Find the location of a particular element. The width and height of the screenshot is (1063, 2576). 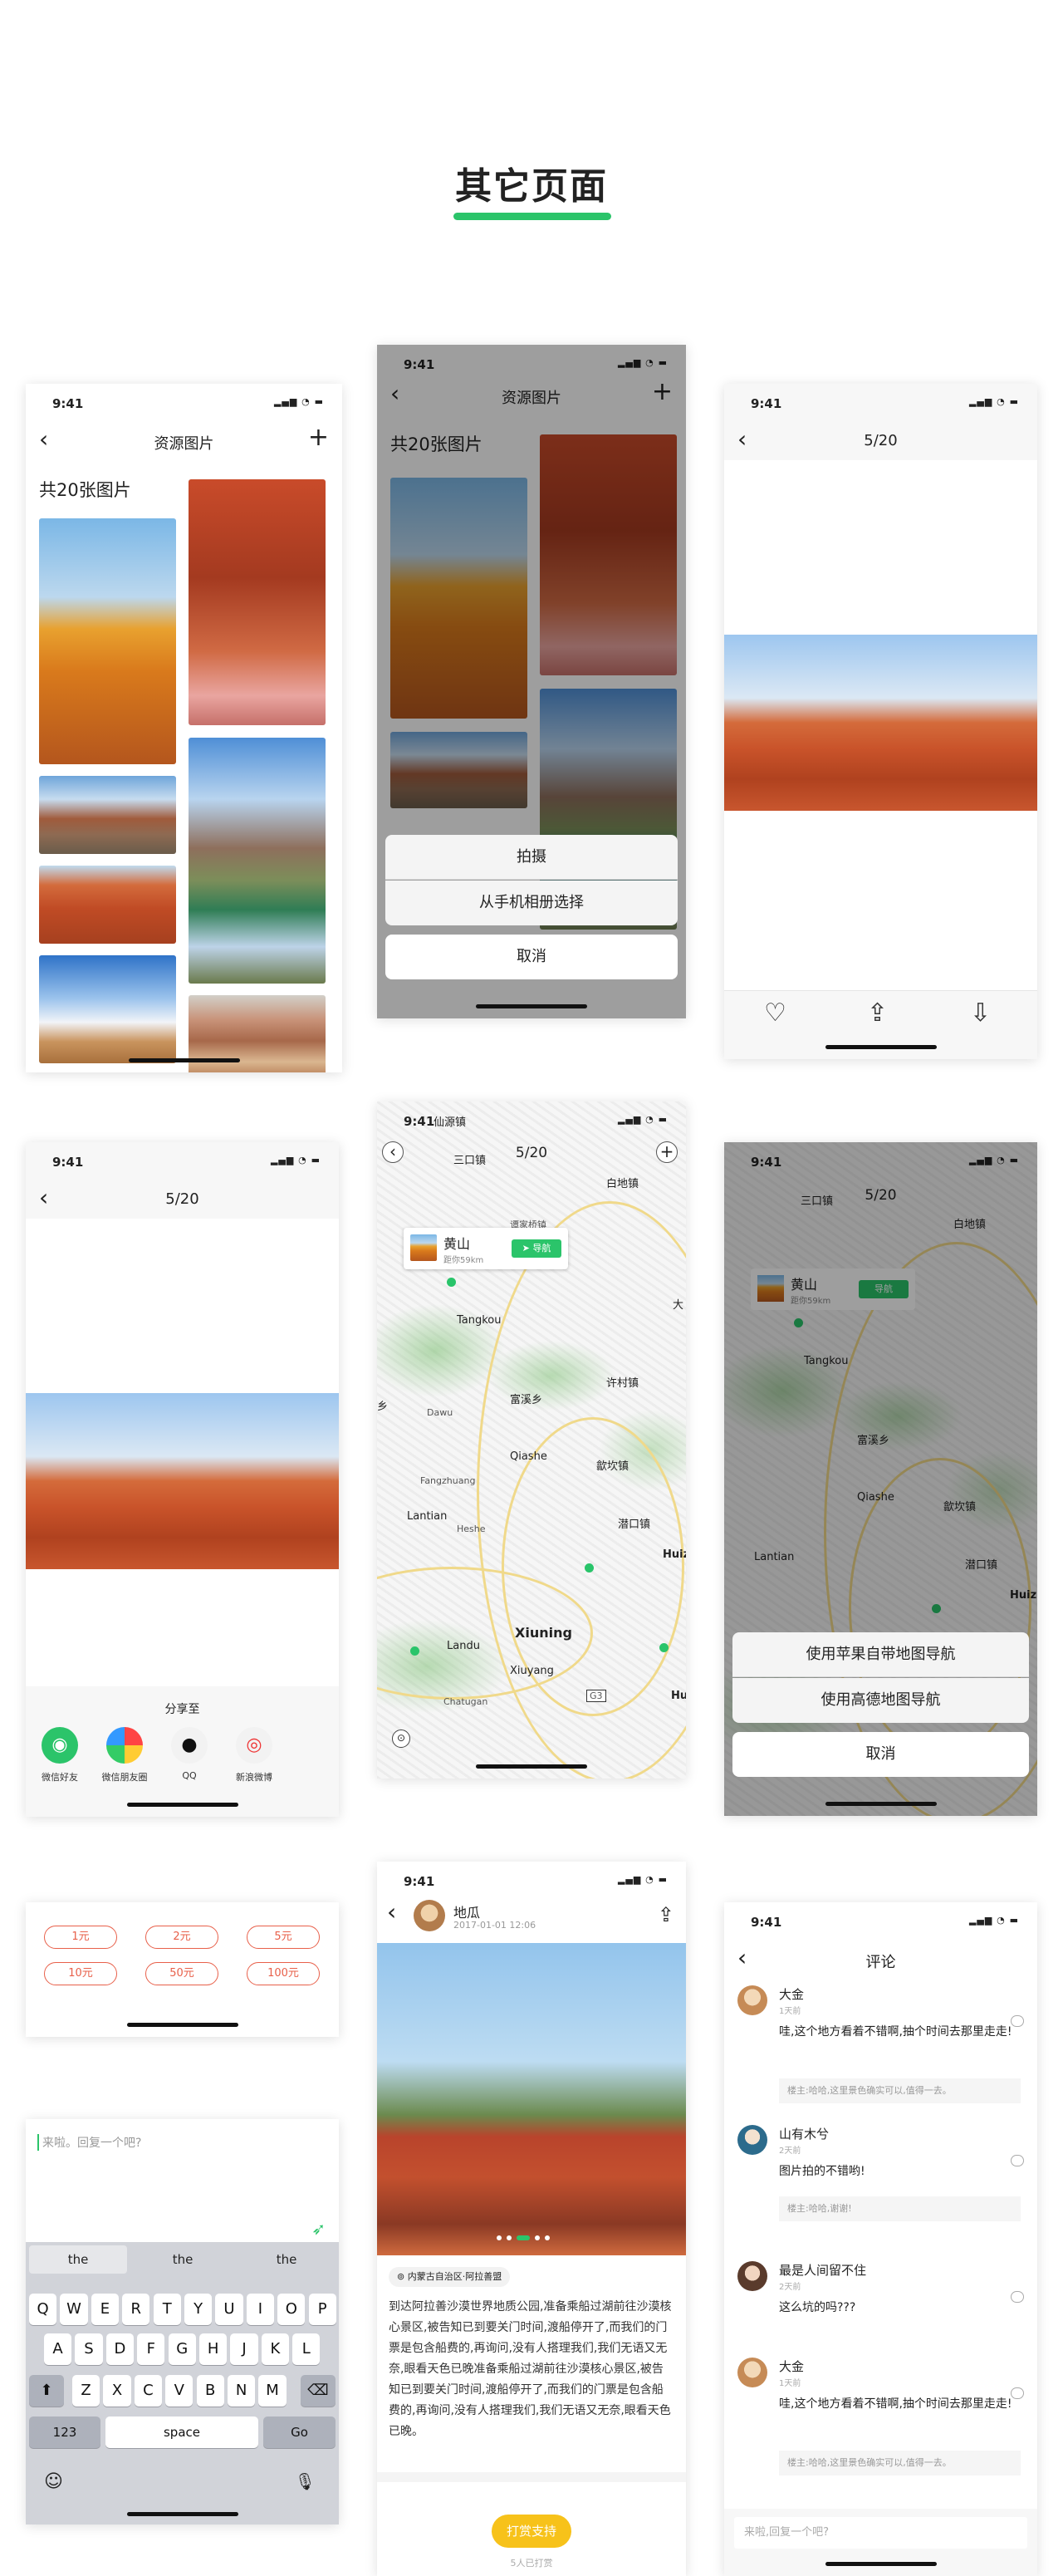

share-weibo: ◎ 新浪微博 is located at coordinates (254, 1755).